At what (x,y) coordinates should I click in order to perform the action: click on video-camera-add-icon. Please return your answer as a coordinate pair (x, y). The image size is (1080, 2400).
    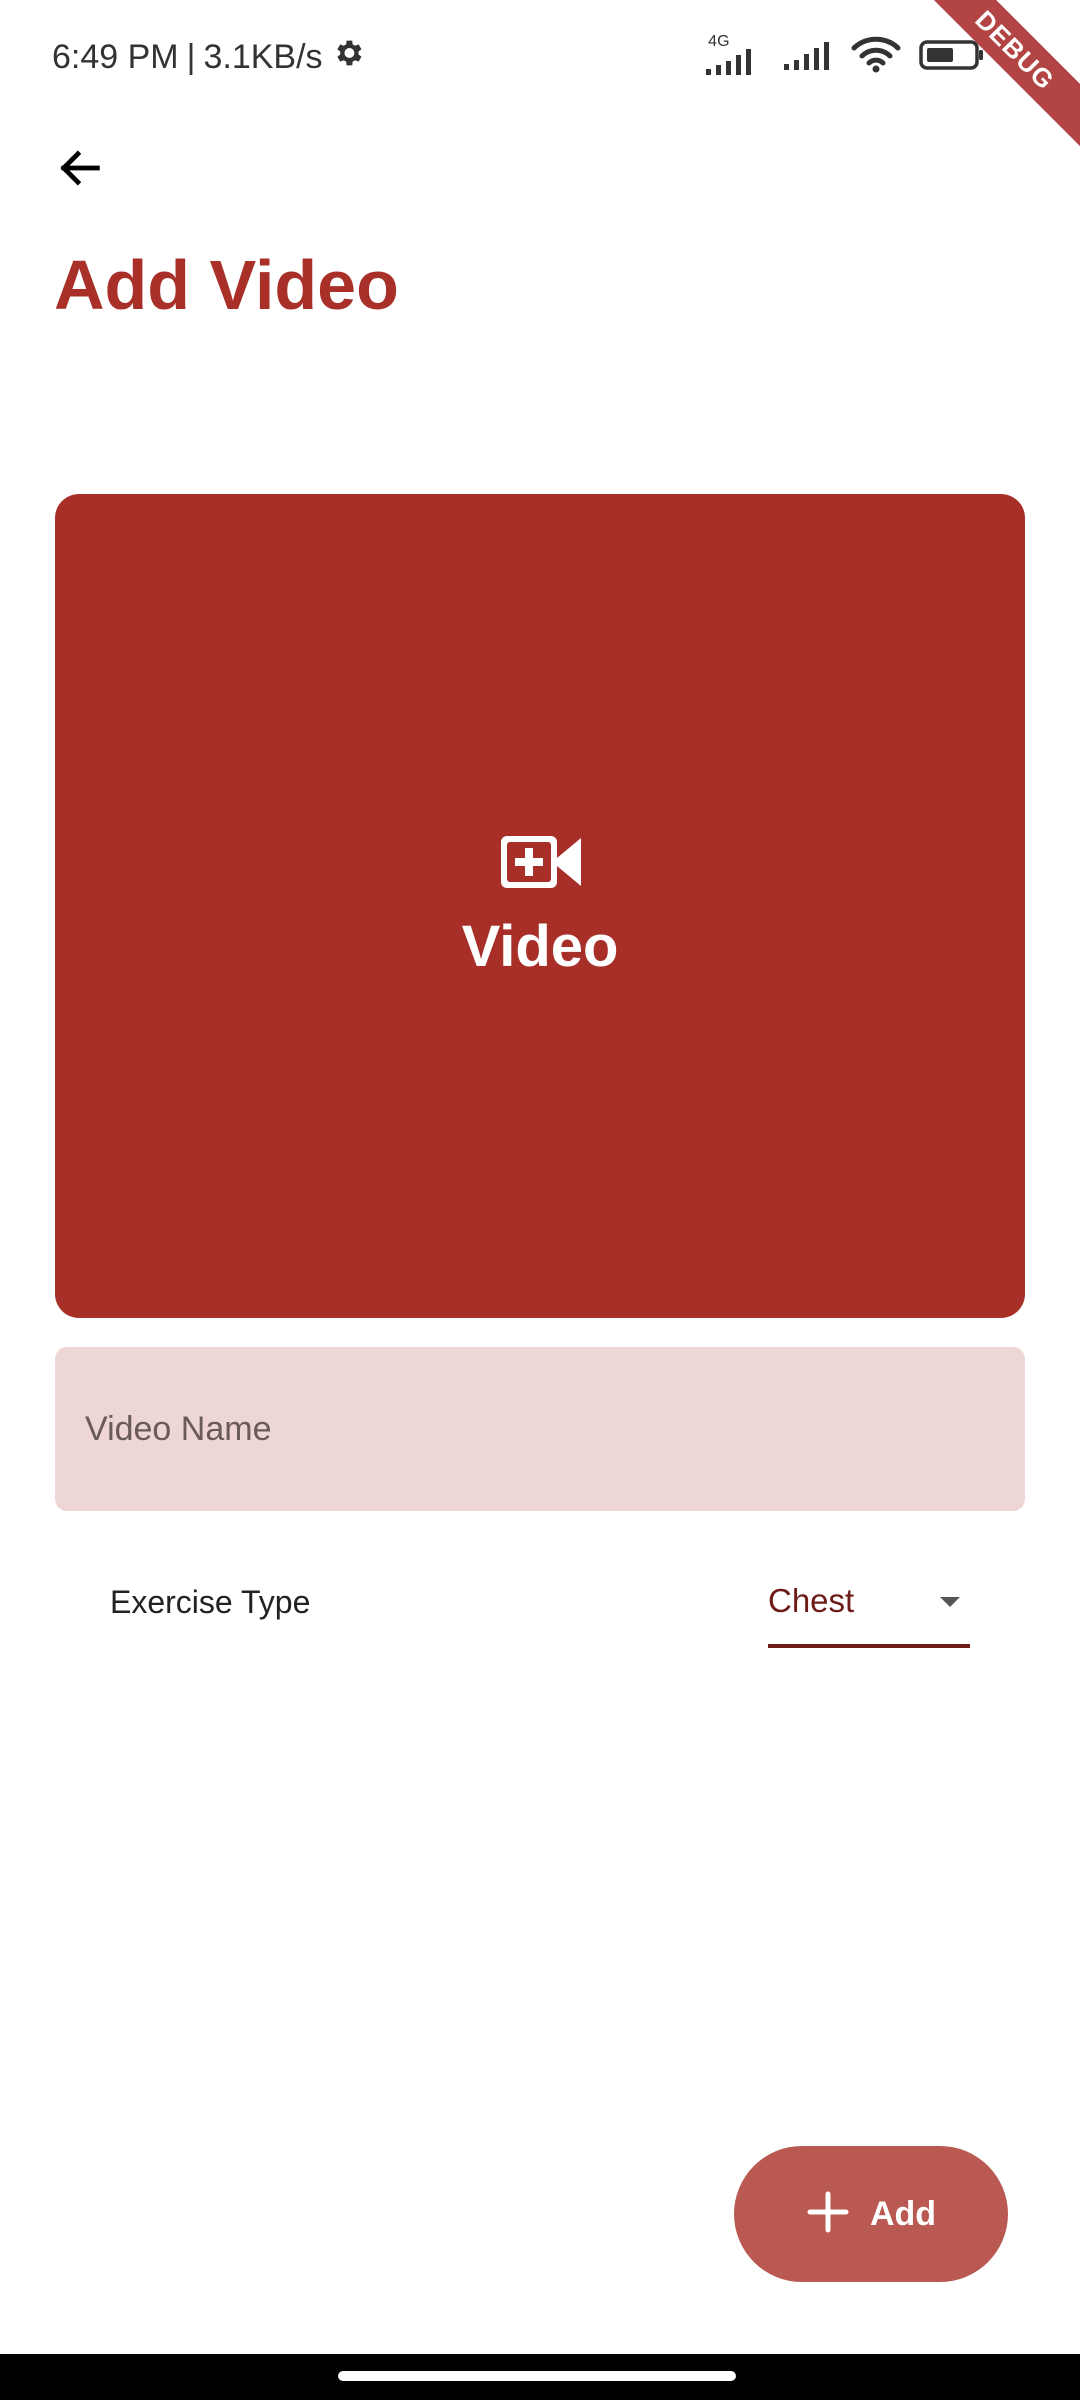
    Looking at the image, I should click on (540, 864).